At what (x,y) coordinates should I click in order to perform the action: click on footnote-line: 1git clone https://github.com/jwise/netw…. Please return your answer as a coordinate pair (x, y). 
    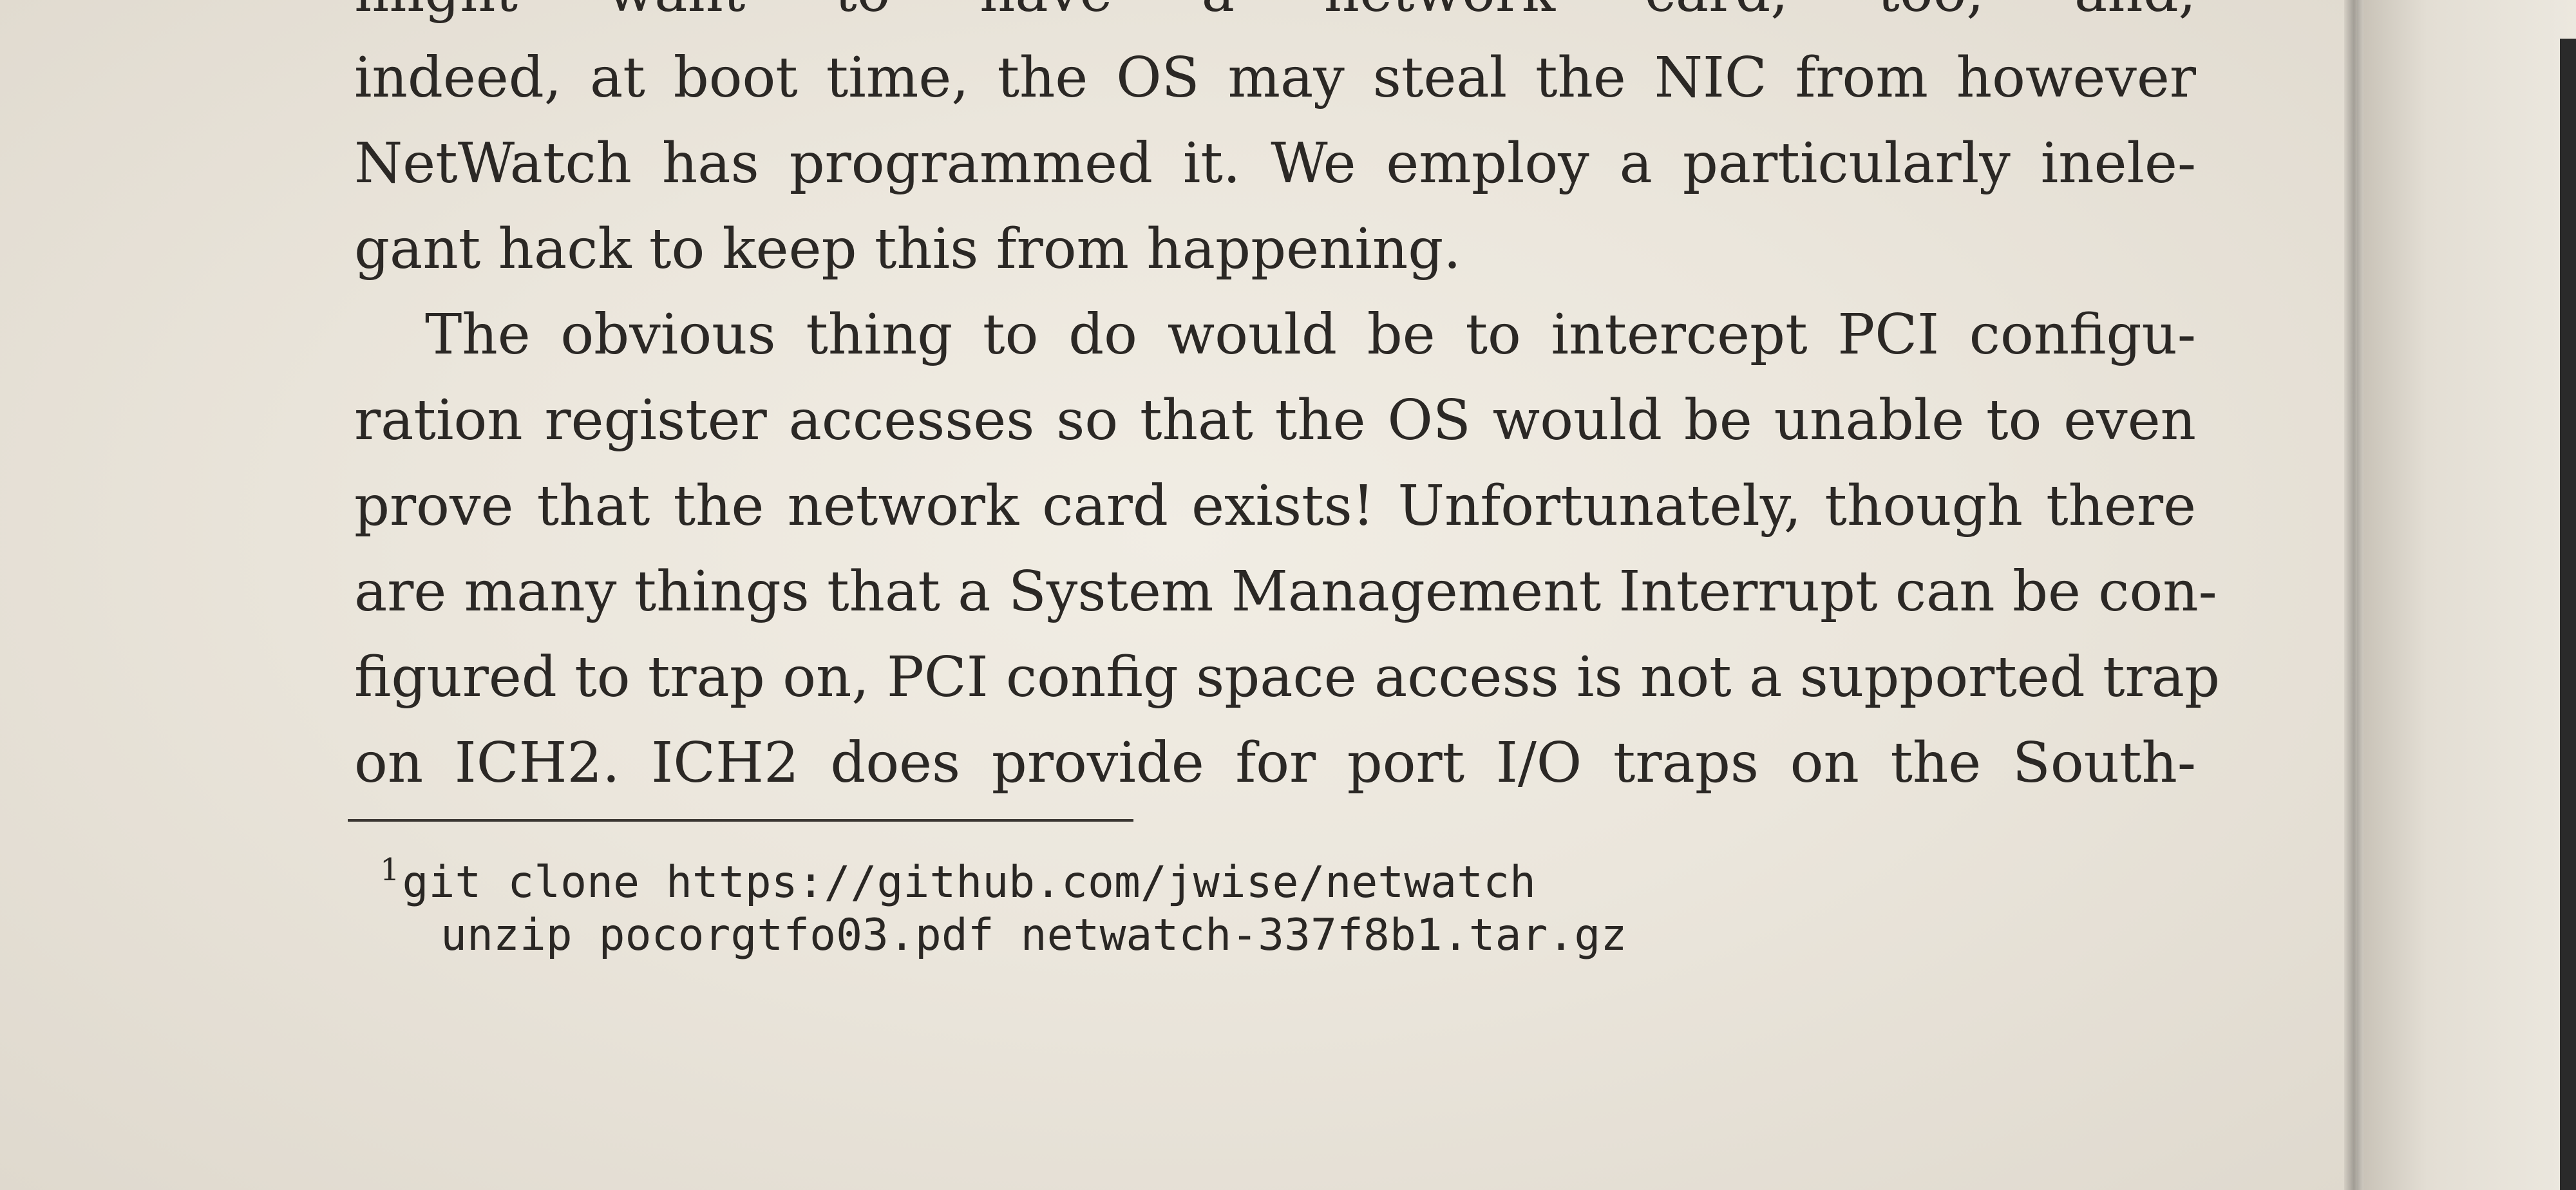
    Looking at the image, I should click on (1004, 872).